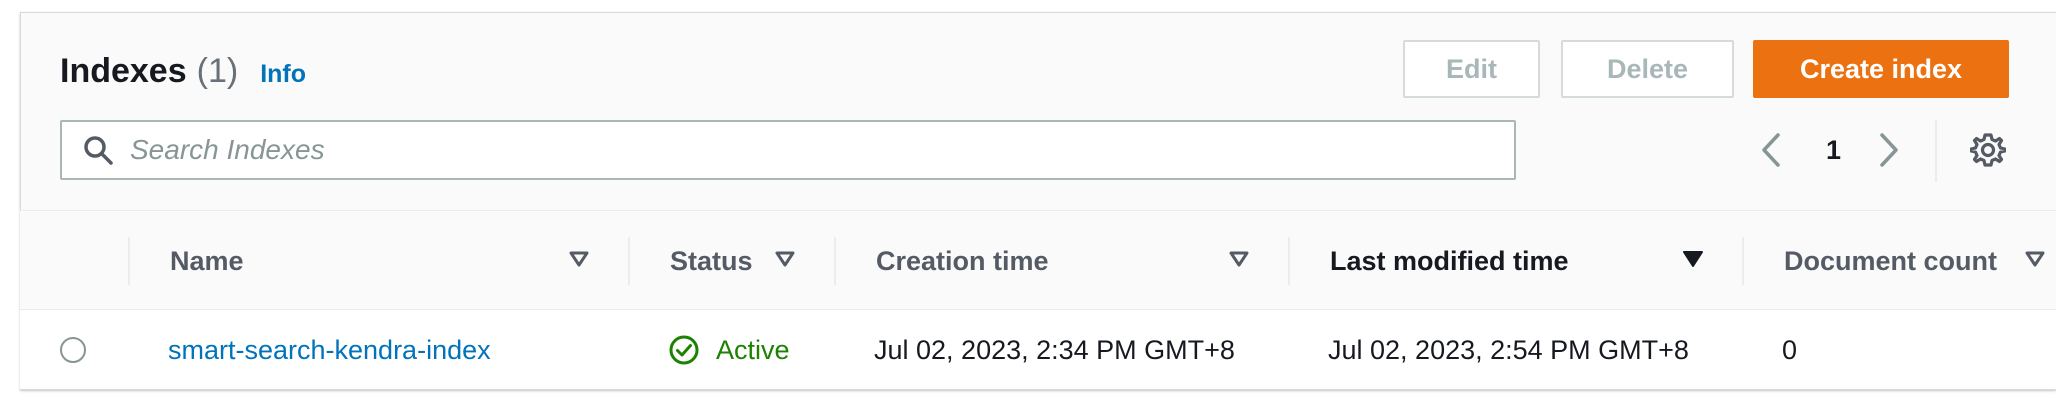  What do you see at coordinates (1647, 69) in the screenshot?
I see `delete-button: Delete` at bounding box center [1647, 69].